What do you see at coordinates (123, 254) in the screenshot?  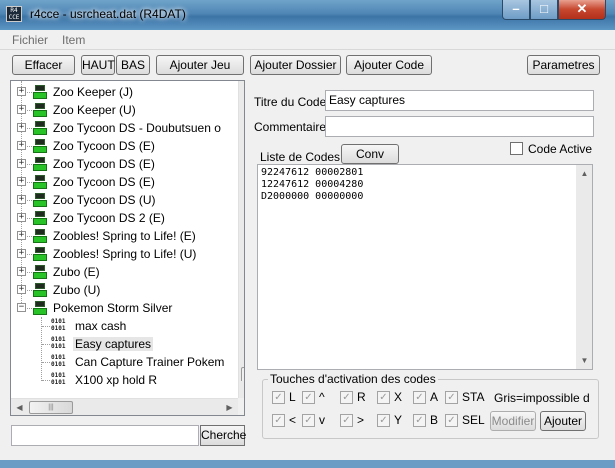 I see `tree-game-item: + Zoobles! Spring to Life! (U)` at bounding box center [123, 254].